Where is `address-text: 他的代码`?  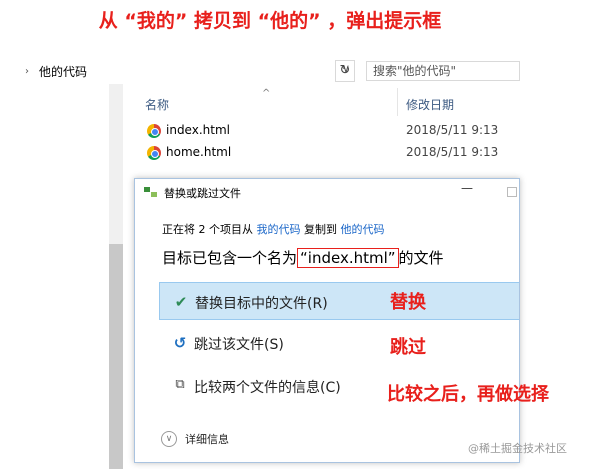
address-text: 他的代码 is located at coordinates (63, 71).